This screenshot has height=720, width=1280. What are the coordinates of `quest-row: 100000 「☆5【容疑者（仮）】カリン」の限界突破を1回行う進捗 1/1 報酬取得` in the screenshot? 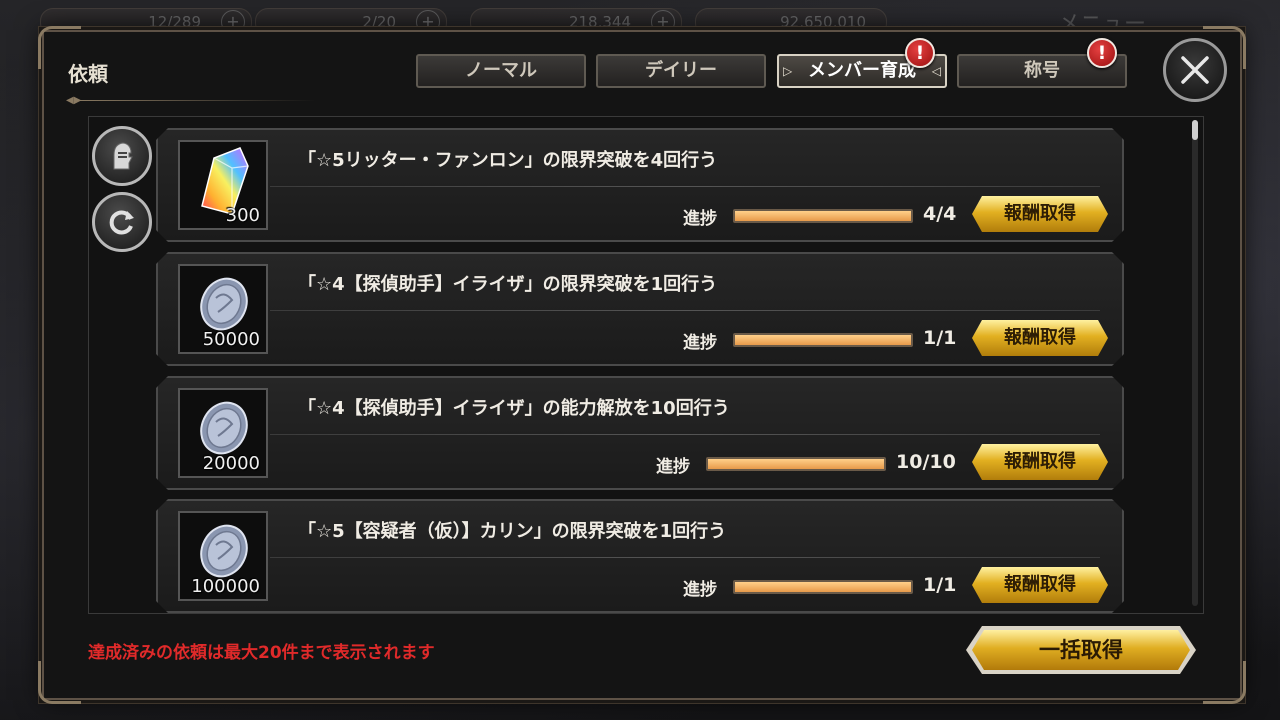 It's located at (640, 556).